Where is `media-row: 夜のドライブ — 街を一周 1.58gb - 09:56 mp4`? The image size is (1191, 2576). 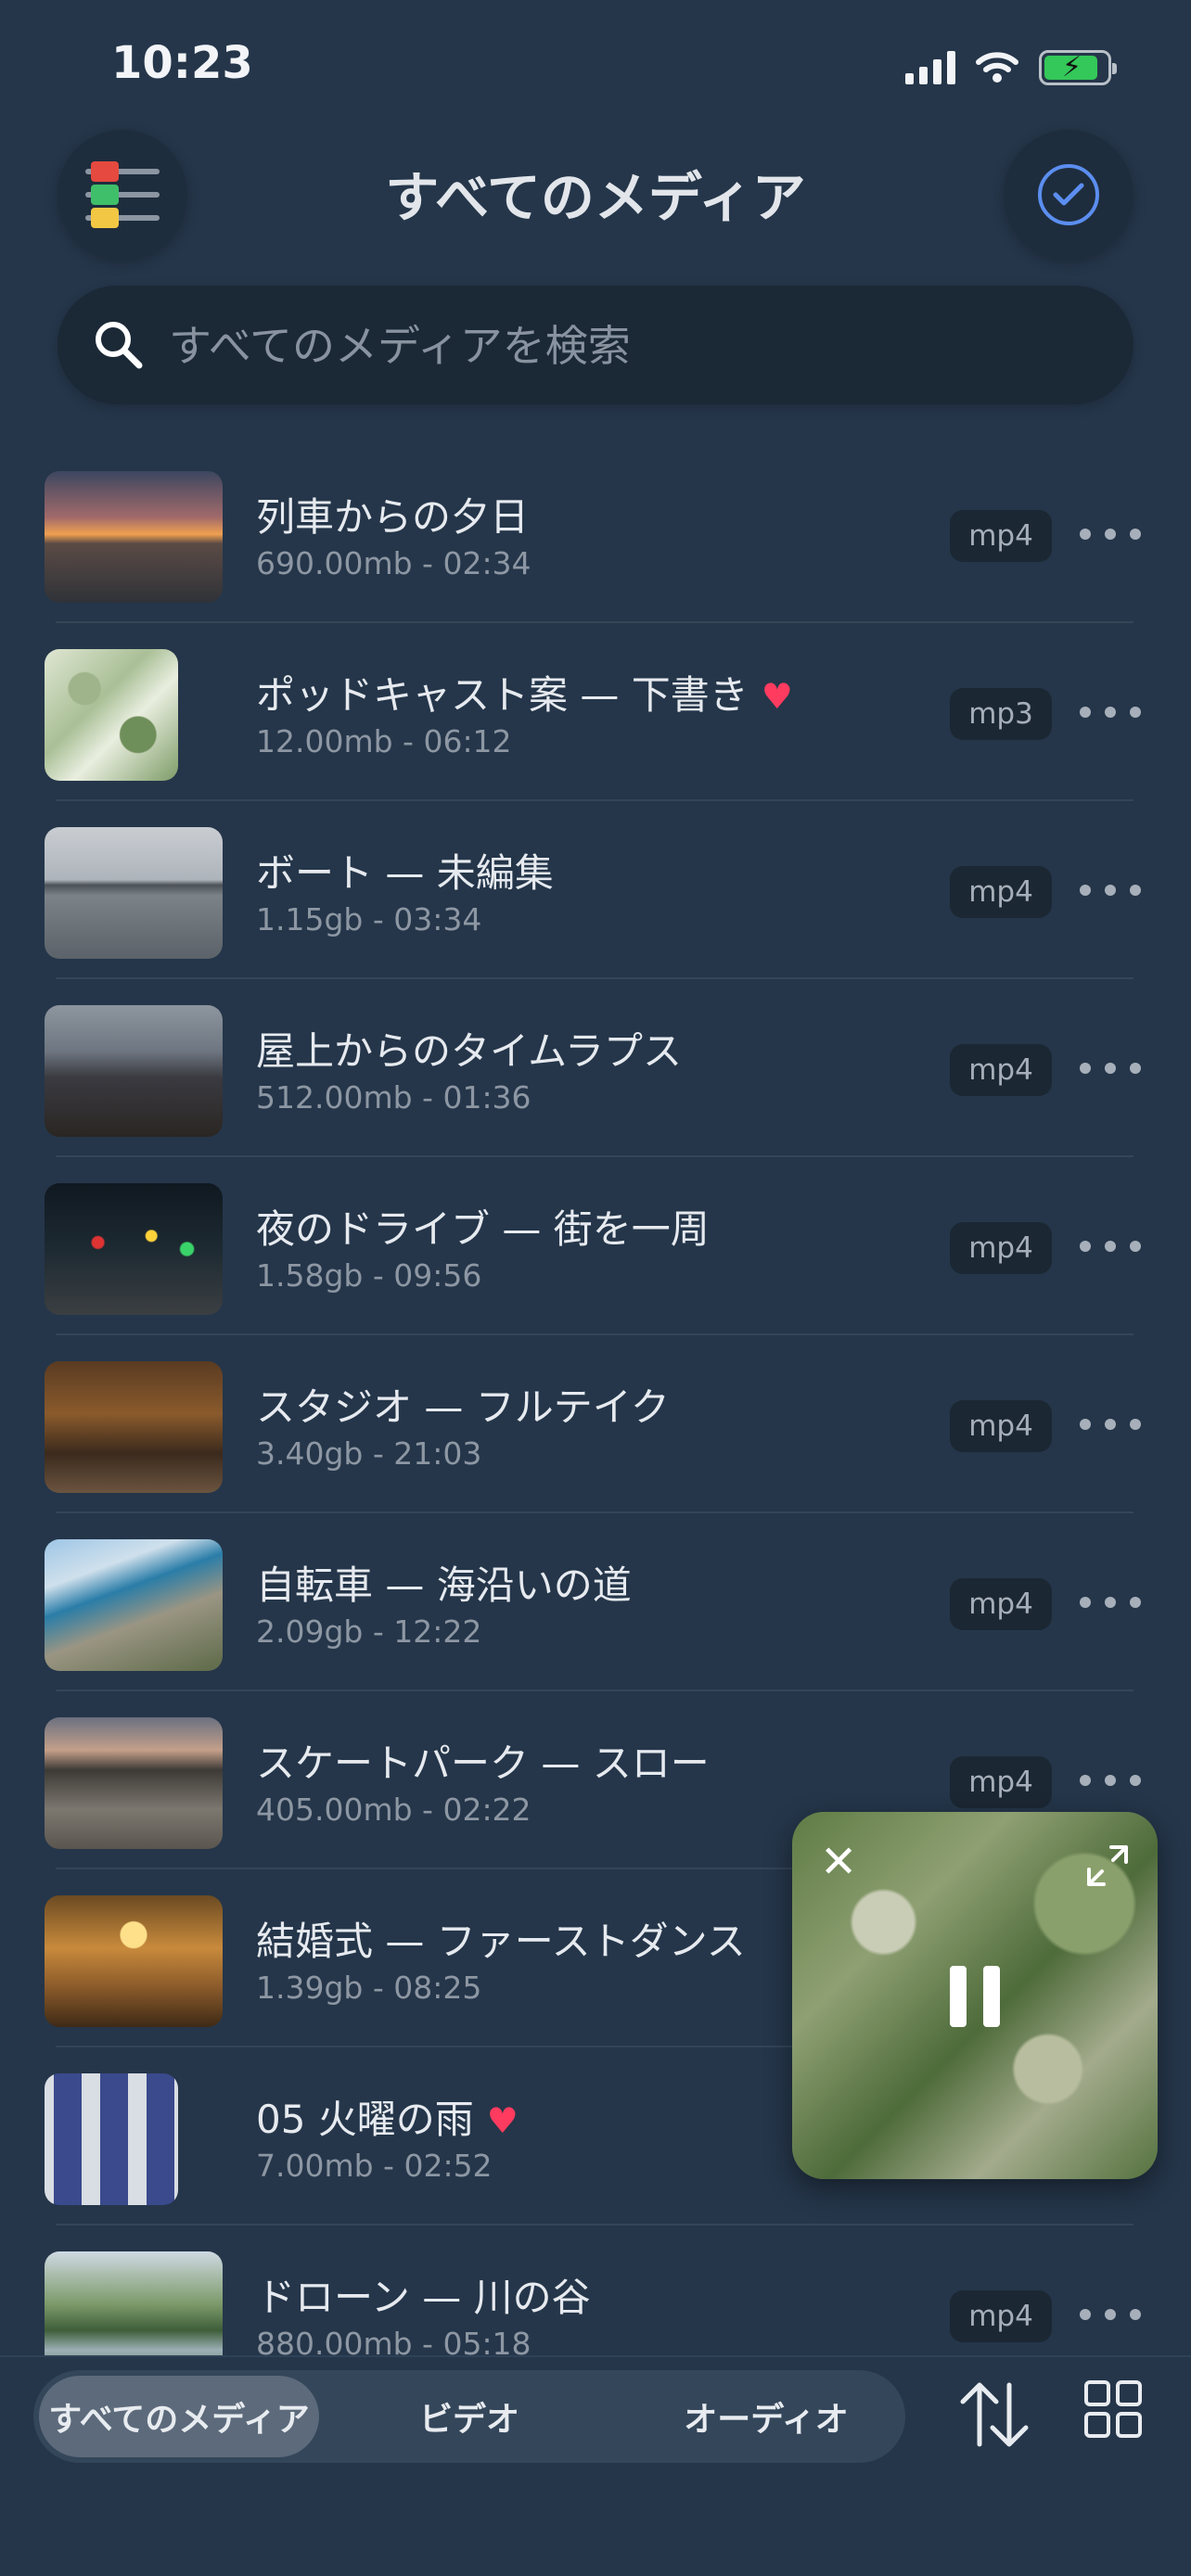 media-row: 夜のドライブ — 街を一周 1.58gb - 09:56 mp4 is located at coordinates (595, 1246).